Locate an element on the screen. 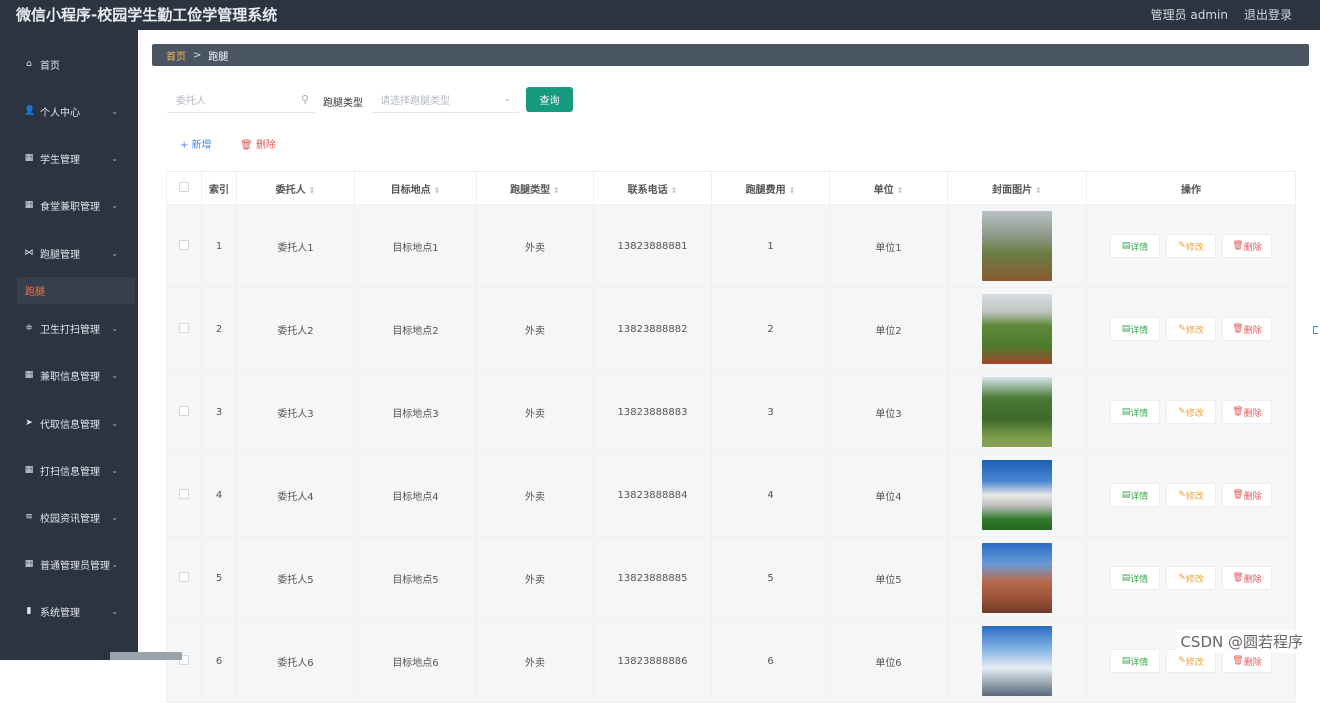 Image resolution: width=1320 pixels, height=703 pixels. sidebar-item-4: ⋈ 跑腿管理 ⌄ is located at coordinates (69, 253).